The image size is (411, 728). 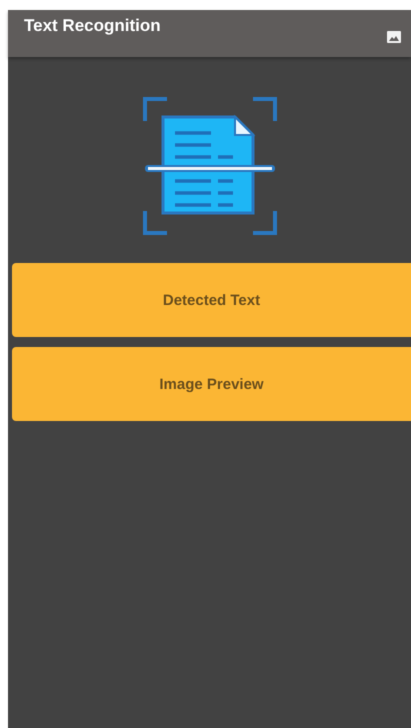 What do you see at coordinates (211, 300) in the screenshot?
I see `menu-button: Detected Text` at bounding box center [211, 300].